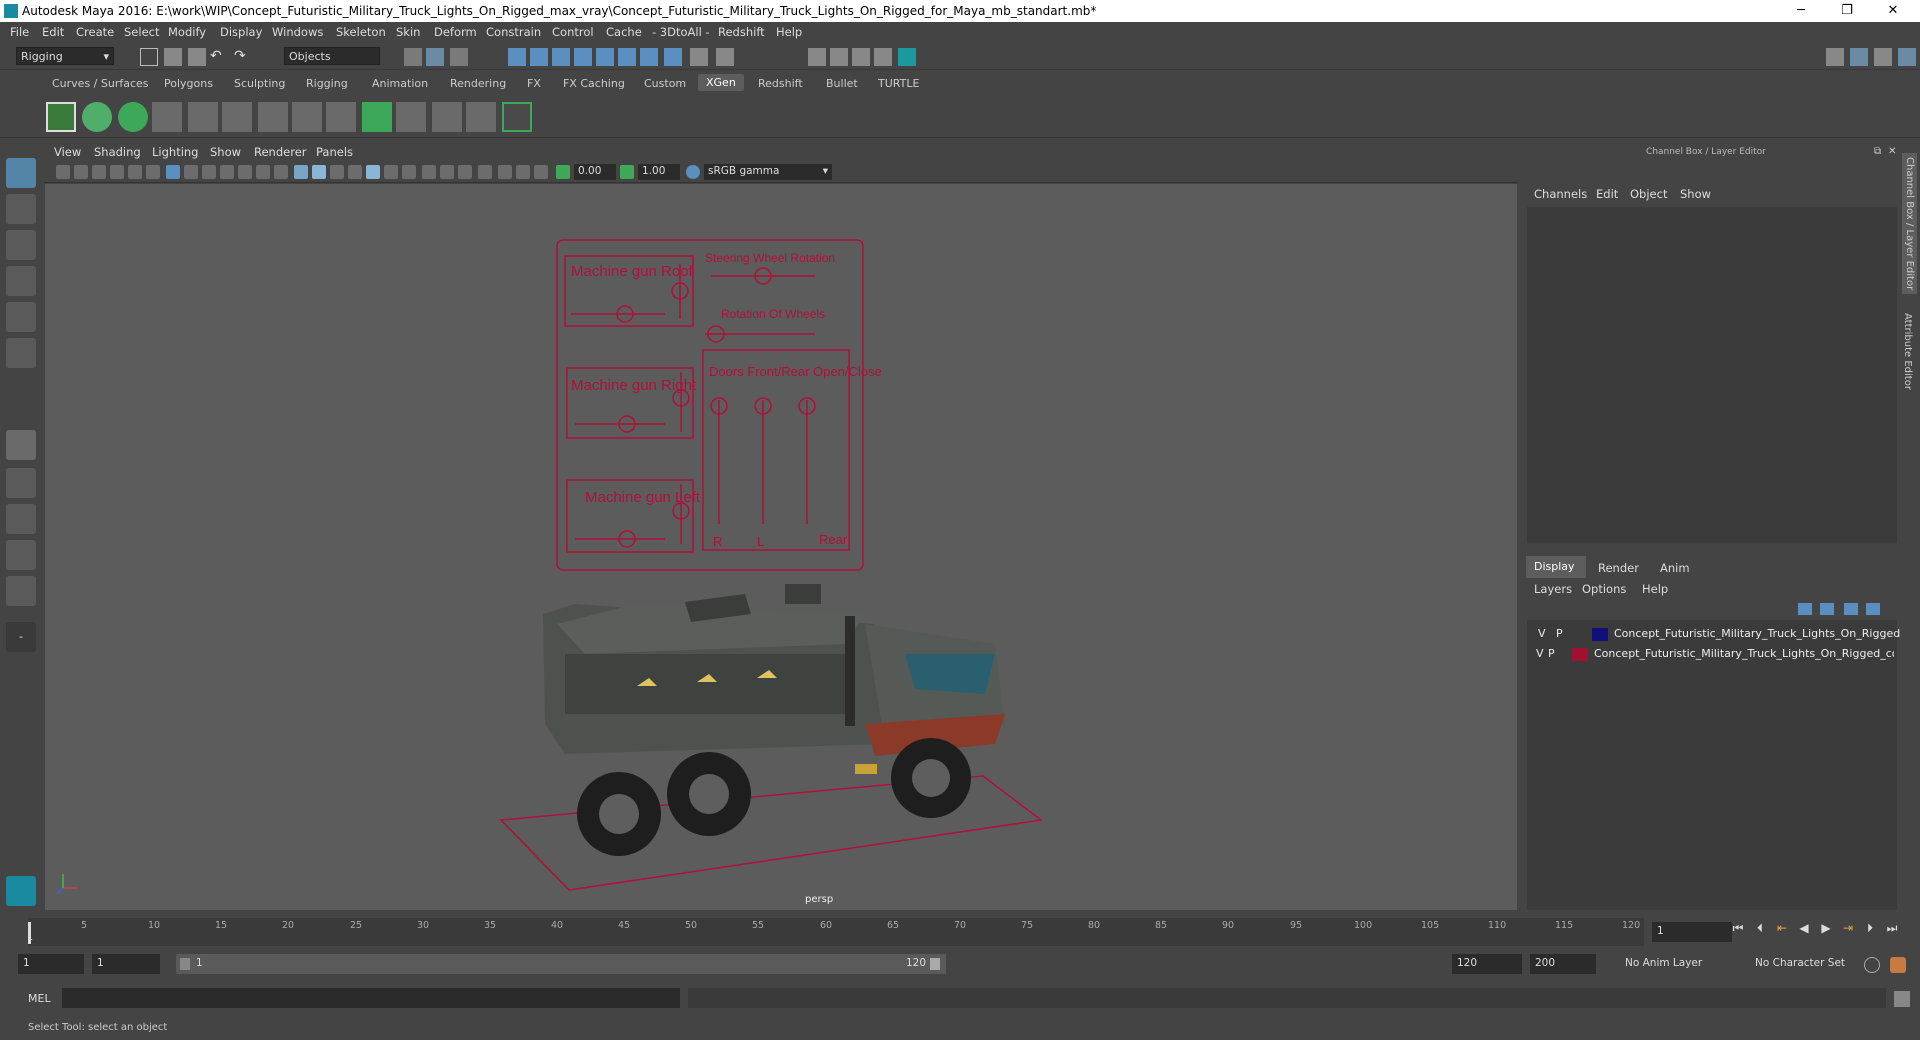 The image size is (1920, 1040). Describe the element at coordinates (371, 998) in the screenshot. I see `command-input` at that location.